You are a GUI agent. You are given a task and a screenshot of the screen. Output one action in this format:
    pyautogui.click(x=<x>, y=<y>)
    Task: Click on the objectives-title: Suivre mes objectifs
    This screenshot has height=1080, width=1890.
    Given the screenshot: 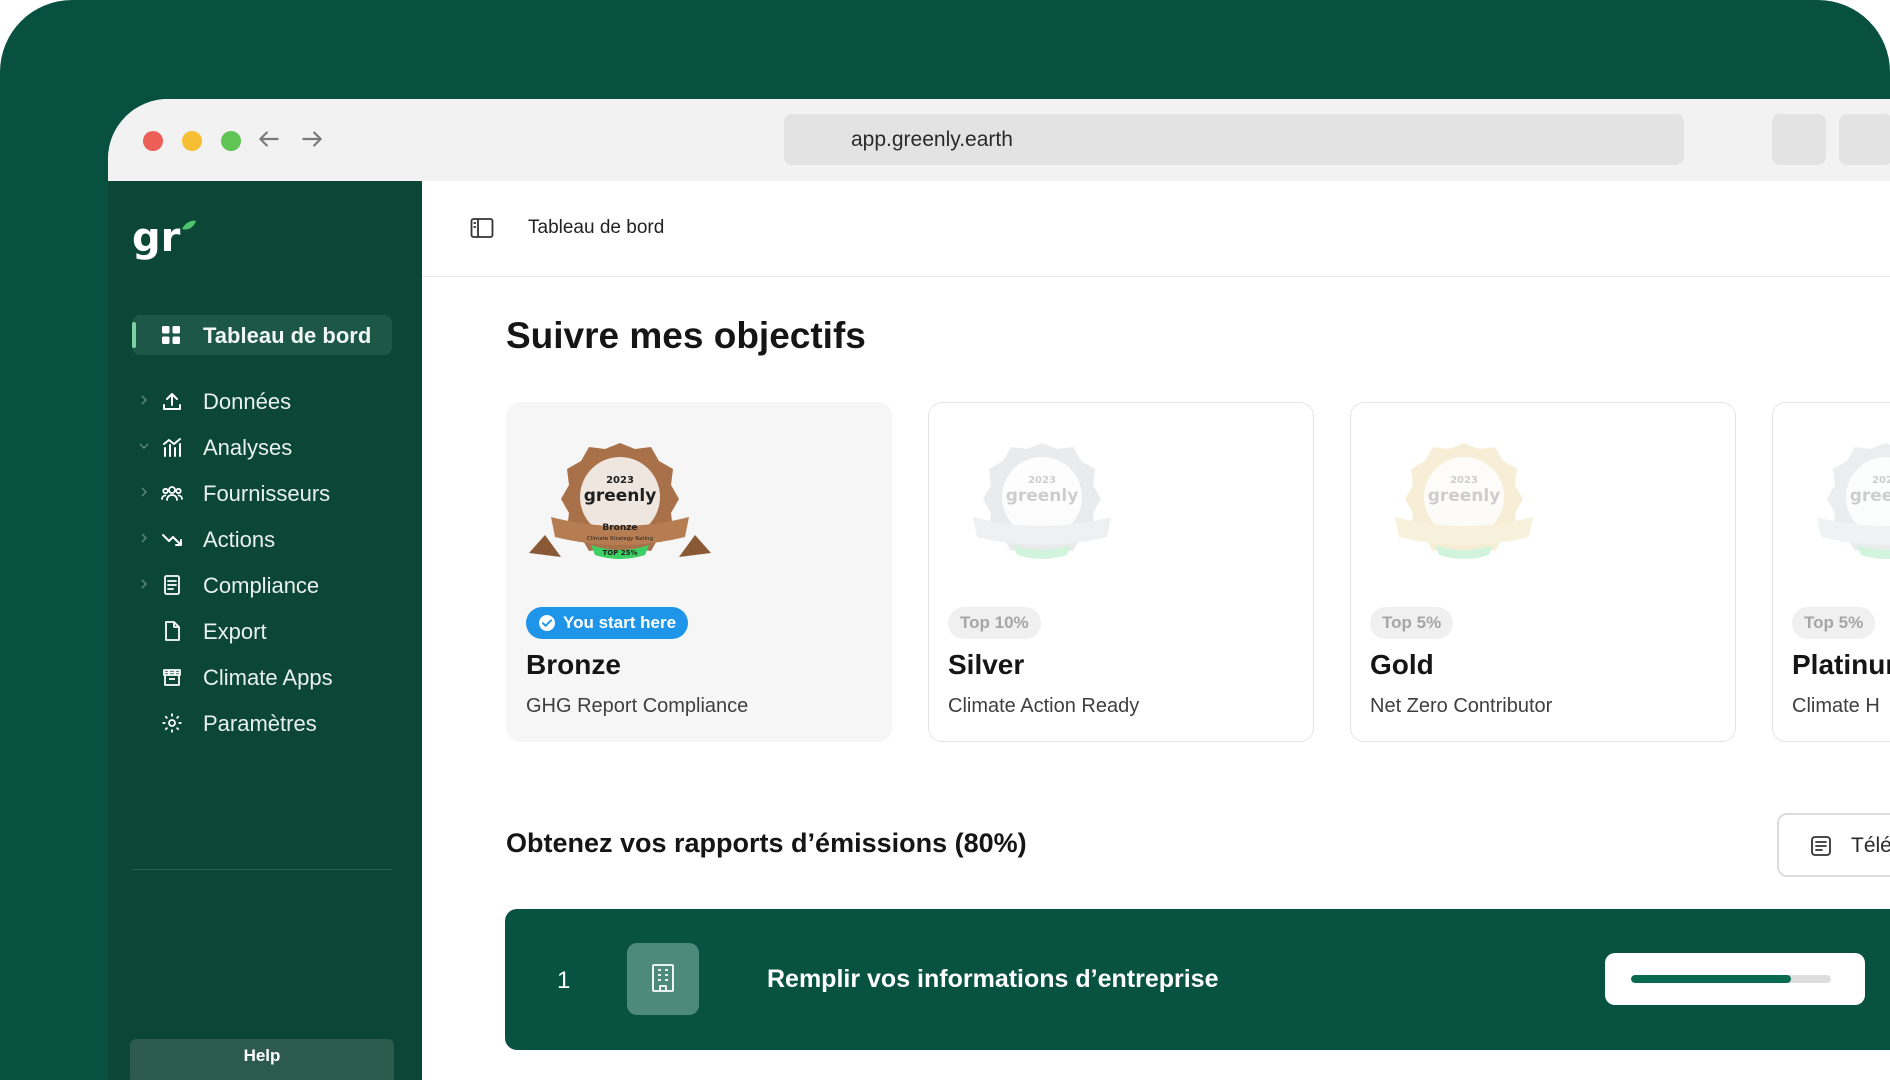 What is the action you would take?
    pyautogui.click(x=686, y=335)
    